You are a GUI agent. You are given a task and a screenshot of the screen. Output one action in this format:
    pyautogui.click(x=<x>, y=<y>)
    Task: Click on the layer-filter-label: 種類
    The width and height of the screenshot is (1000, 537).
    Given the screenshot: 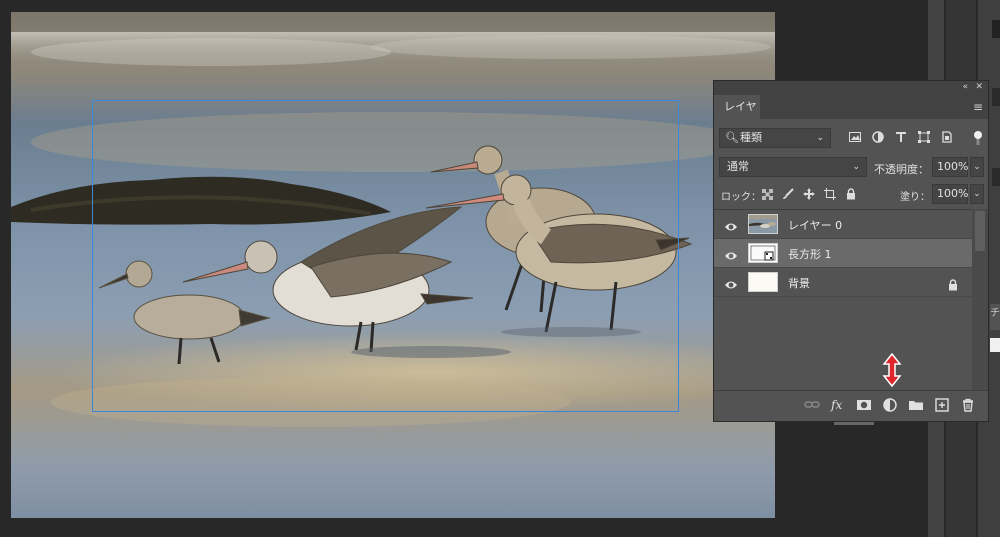 What is the action you would take?
    pyautogui.click(x=751, y=137)
    